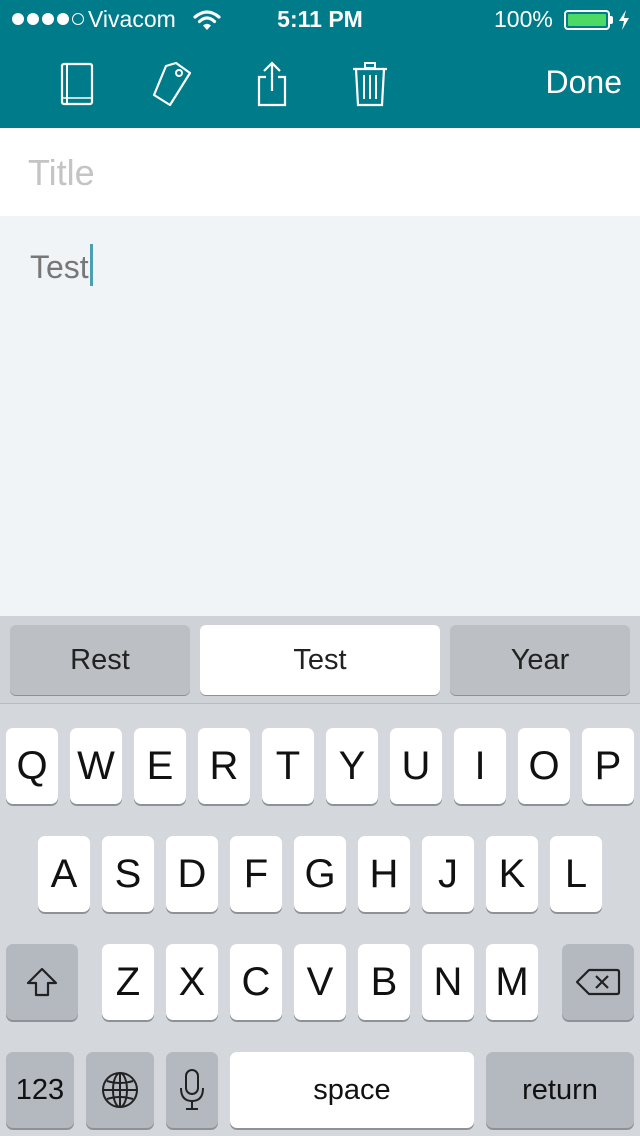 The width and height of the screenshot is (640, 1136). I want to click on share-button, so click(272, 84).